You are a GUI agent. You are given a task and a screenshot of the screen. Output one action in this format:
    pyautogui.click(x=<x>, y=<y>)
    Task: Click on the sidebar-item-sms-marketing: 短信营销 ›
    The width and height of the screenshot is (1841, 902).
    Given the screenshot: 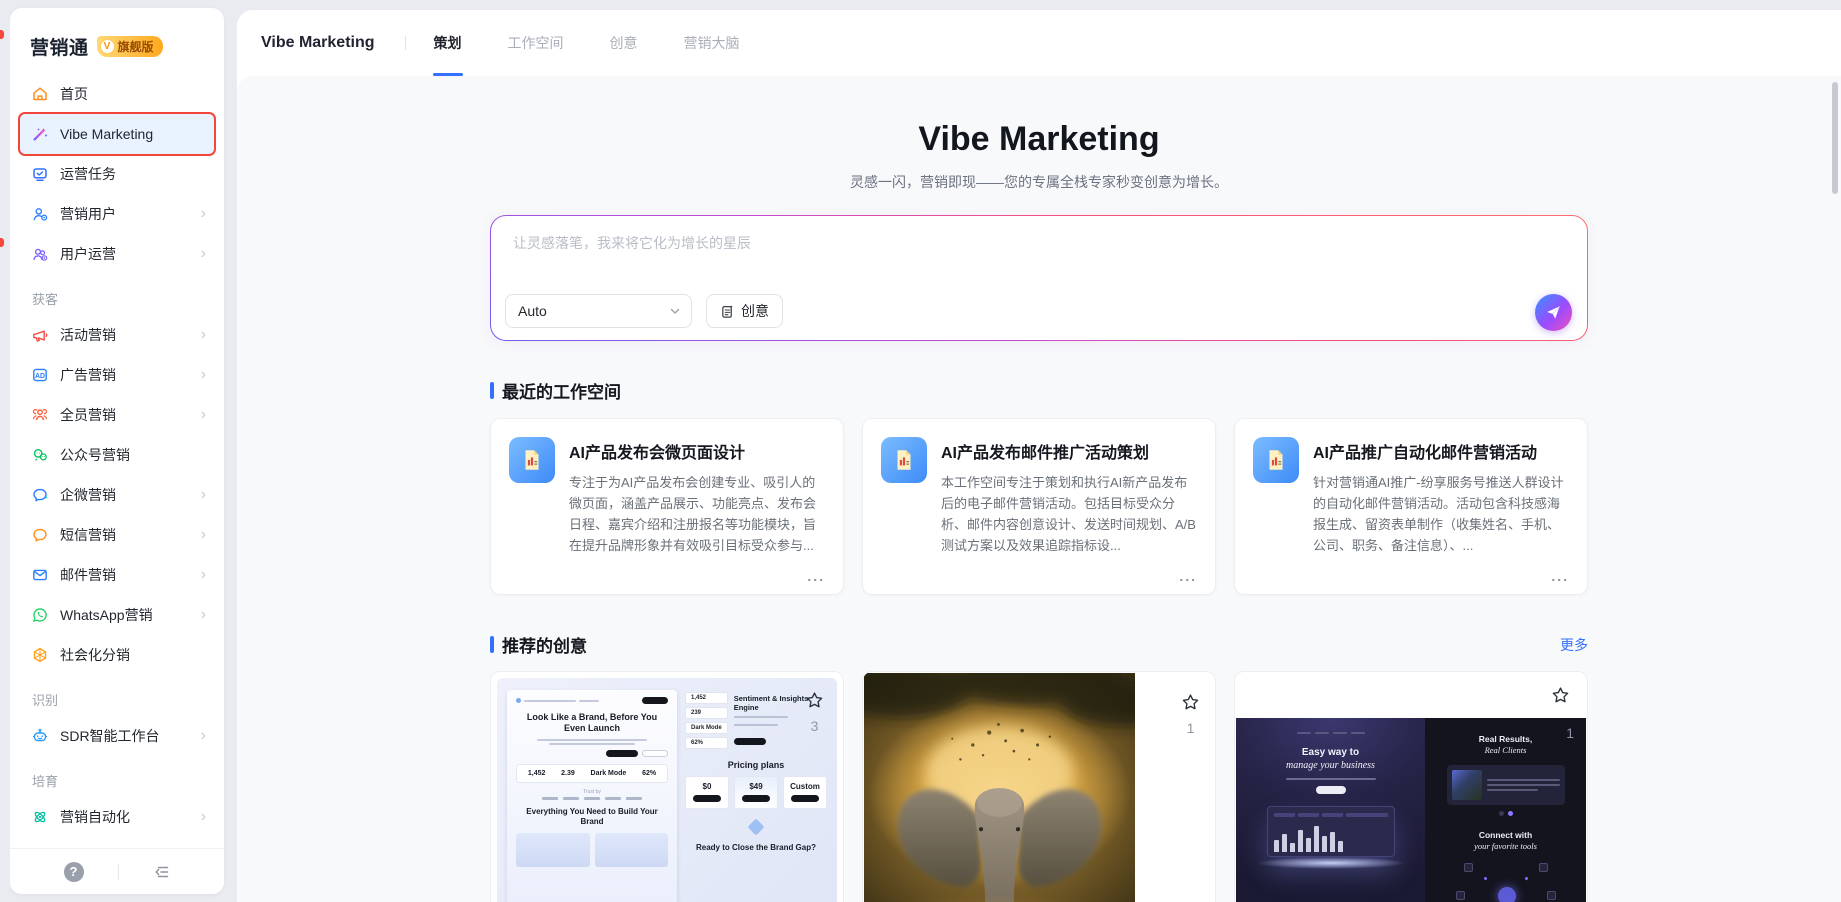 What is the action you would take?
    pyautogui.click(x=117, y=535)
    